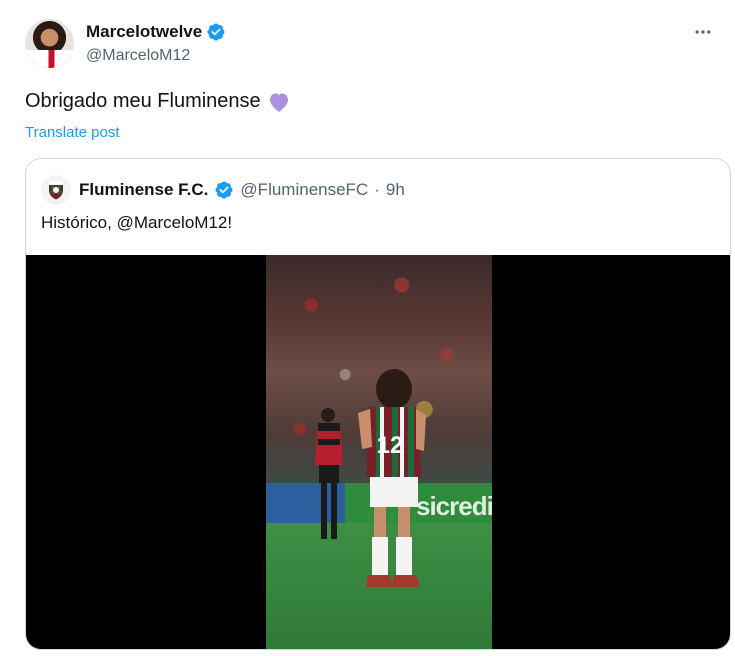 Image resolution: width=735 pixels, height=656 pixels. What do you see at coordinates (49, 59) in the screenshot?
I see `avatar-shirt` at bounding box center [49, 59].